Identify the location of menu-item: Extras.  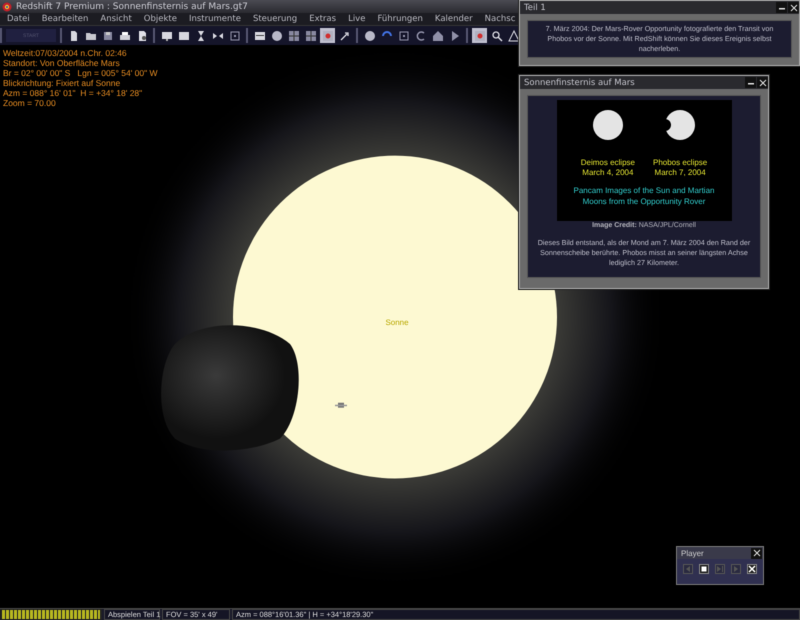
(322, 19).